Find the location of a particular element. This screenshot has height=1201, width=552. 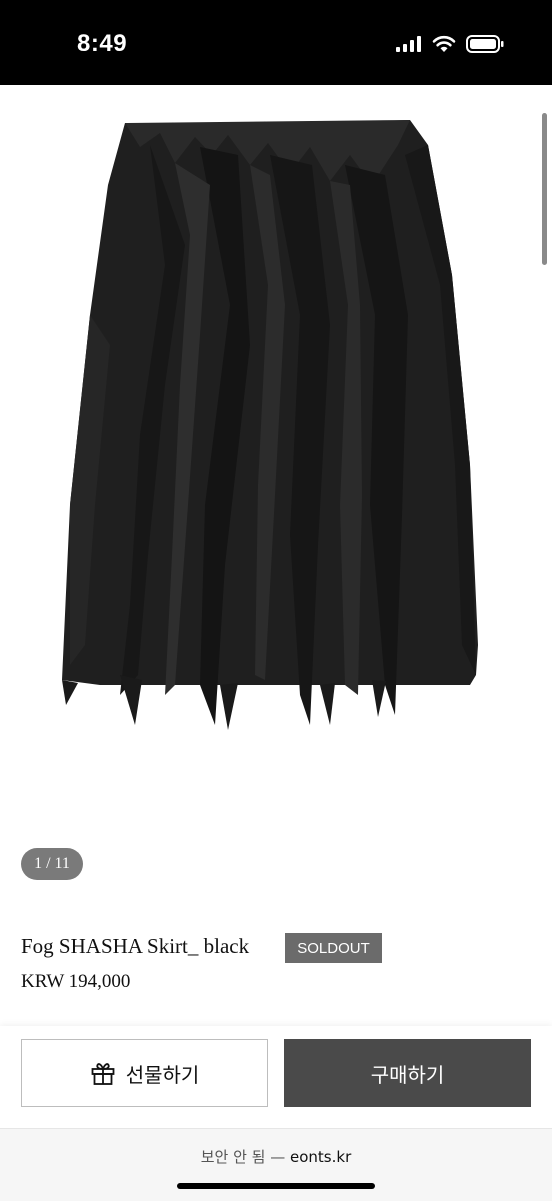

signal-icon is located at coordinates (408, 44).